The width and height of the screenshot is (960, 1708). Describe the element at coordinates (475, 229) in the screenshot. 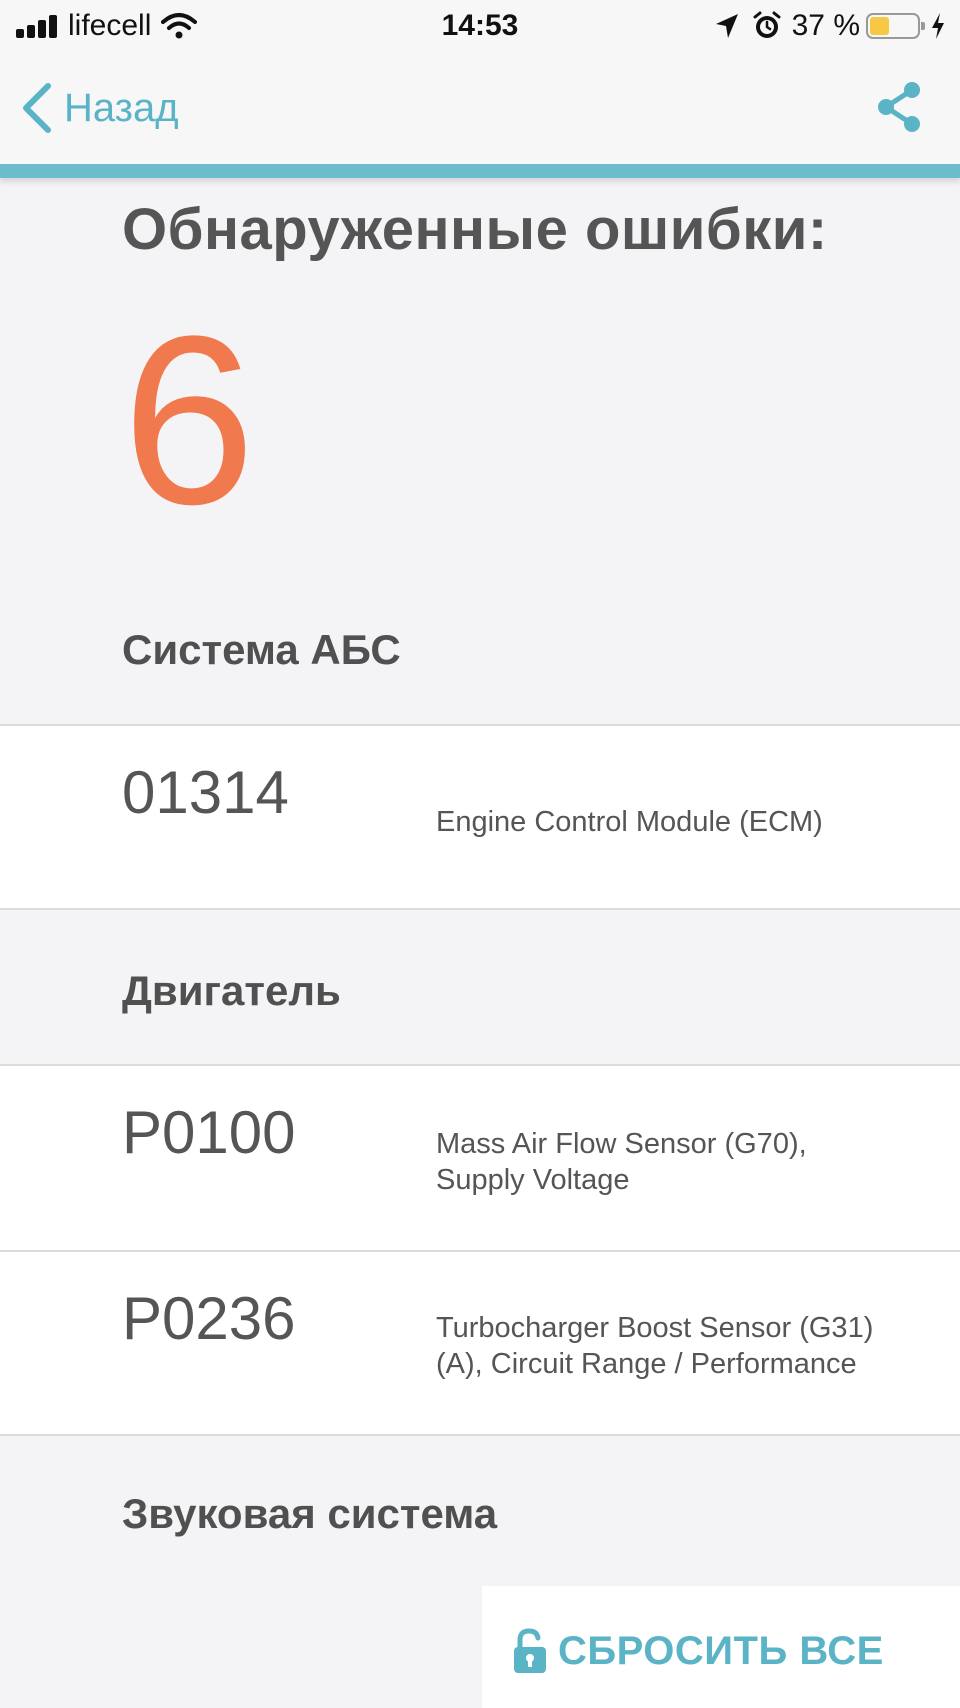

I see `page-title: Обнаруженные ошибки:` at that location.